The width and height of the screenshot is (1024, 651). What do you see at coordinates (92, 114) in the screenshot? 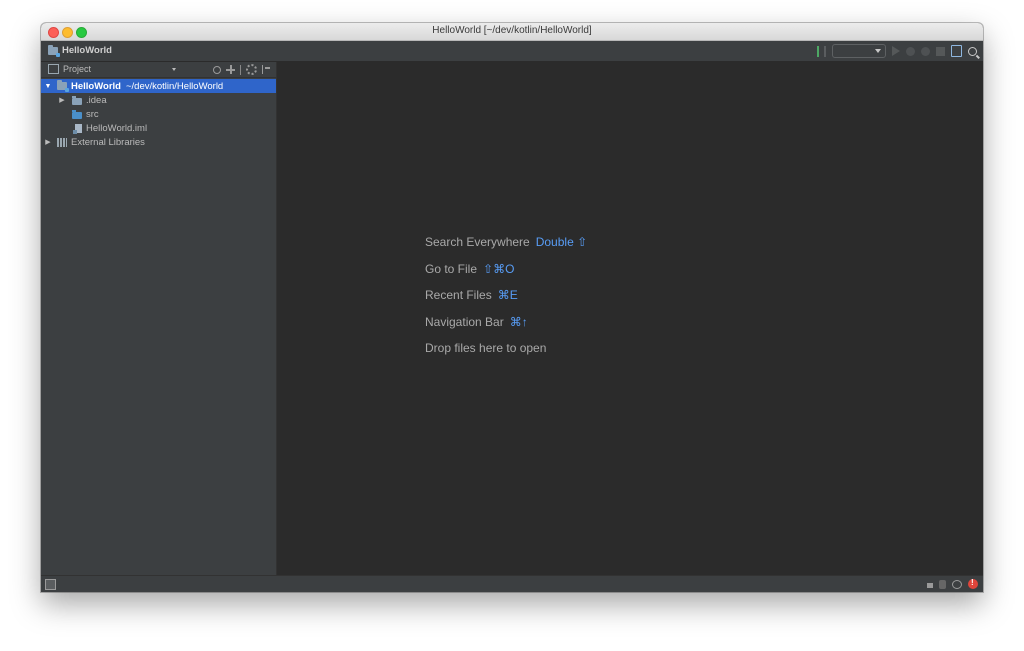
I see `tree-item-label: src` at bounding box center [92, 114].